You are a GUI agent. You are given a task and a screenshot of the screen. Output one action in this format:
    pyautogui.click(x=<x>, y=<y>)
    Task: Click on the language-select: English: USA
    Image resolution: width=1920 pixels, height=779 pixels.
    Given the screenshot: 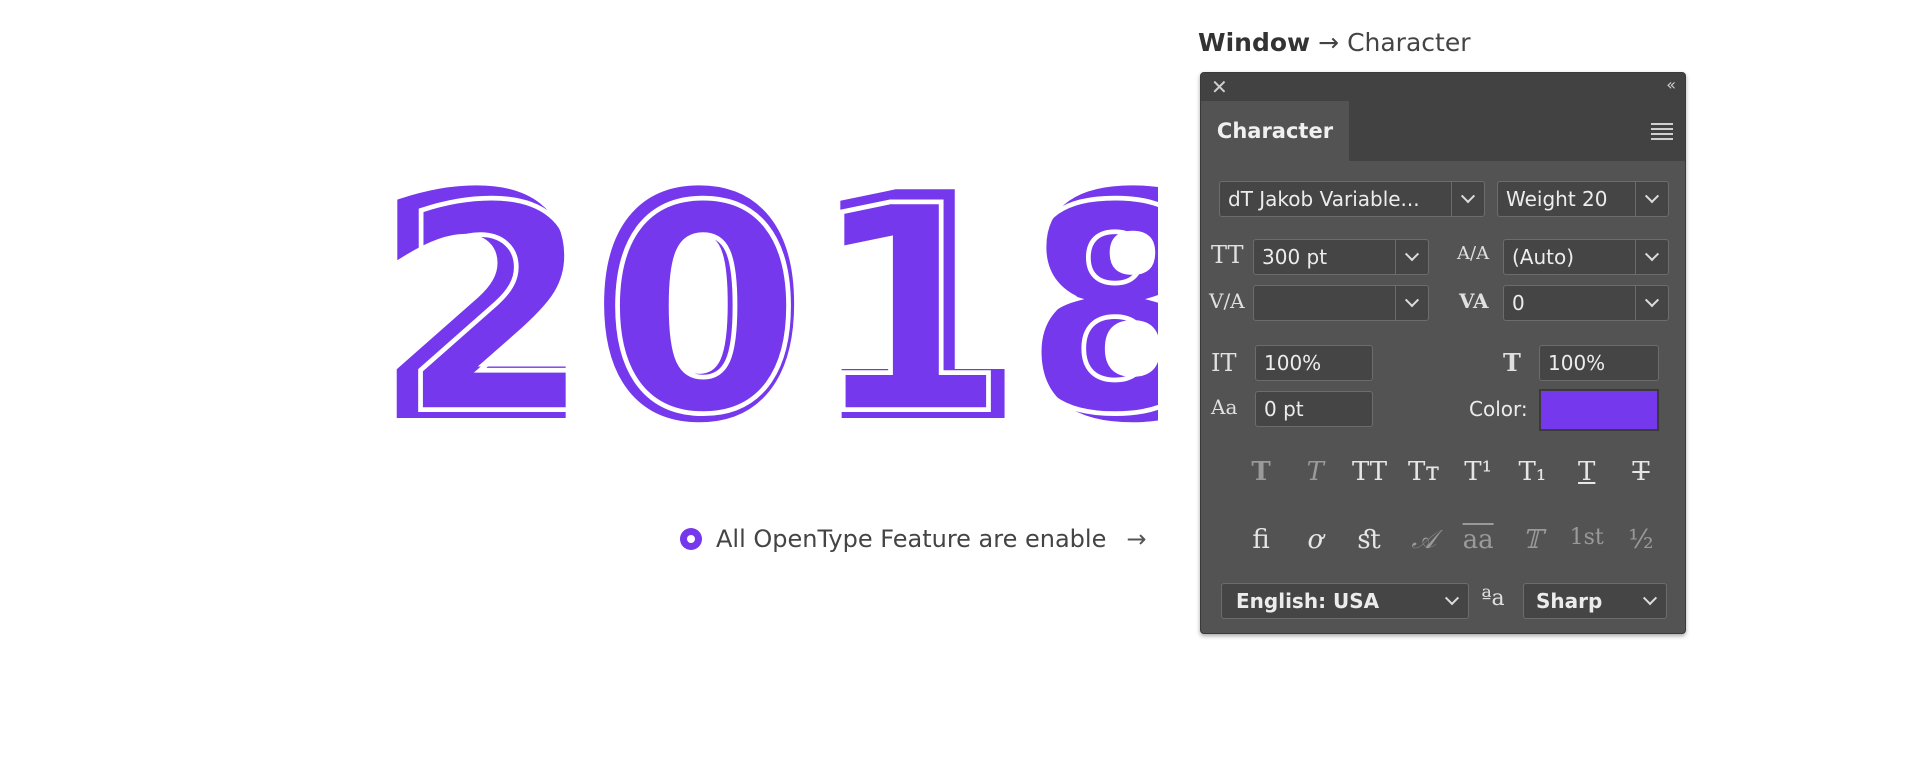 What is the action you would take?
    pyautogui.click(x=1345, y=601)
    